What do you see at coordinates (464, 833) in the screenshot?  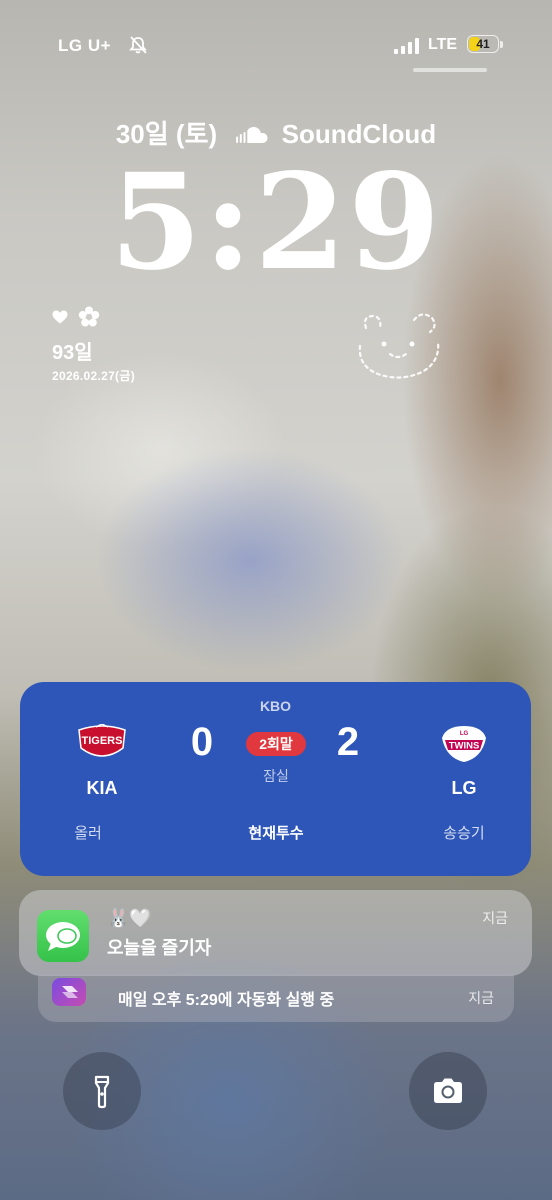 I see `away-pitcher: 송승기` at bounding box center [464, 833].